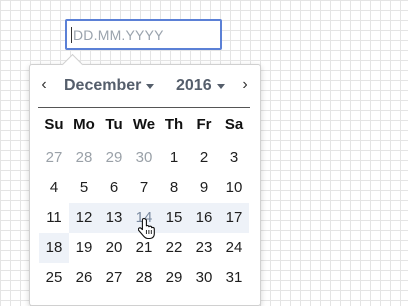 Image resolution: width=408 pixels, height=306 pixels. Describe the element at coordinates (234, 248) in the screenshot. I see `day-cell: 24` at that location.